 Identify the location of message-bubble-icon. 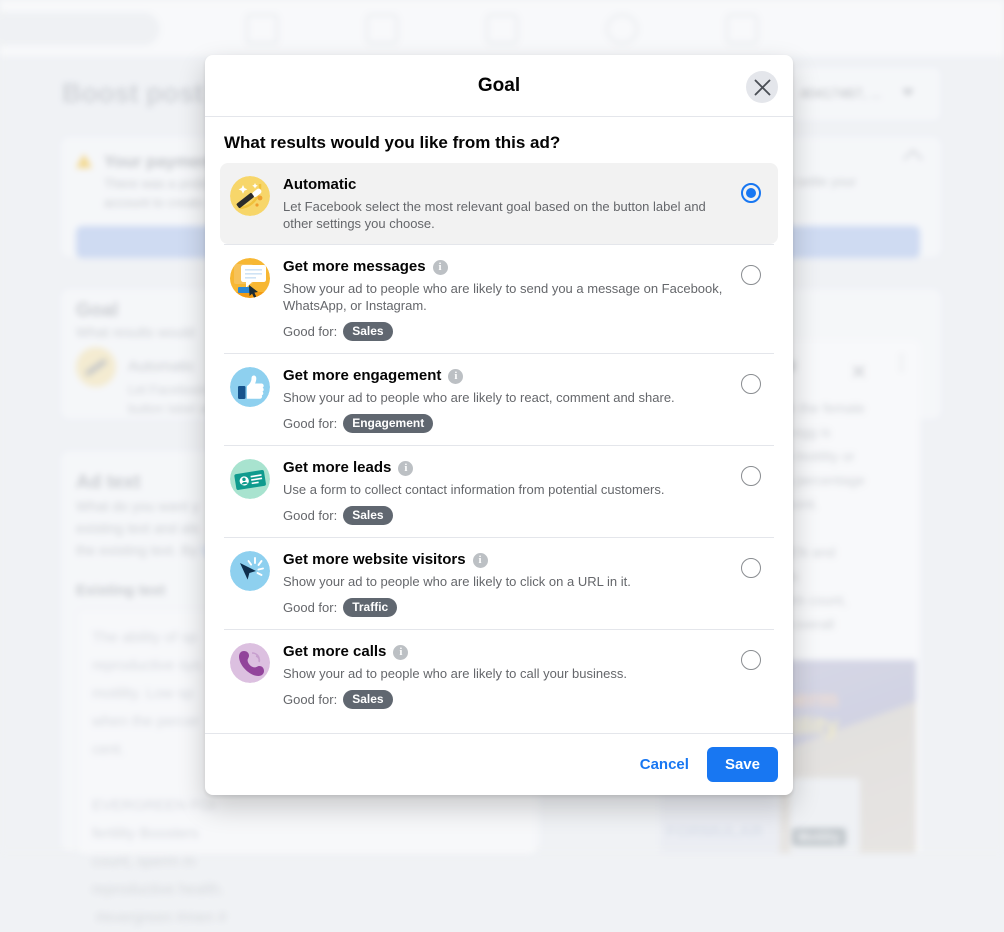
(250, 278).